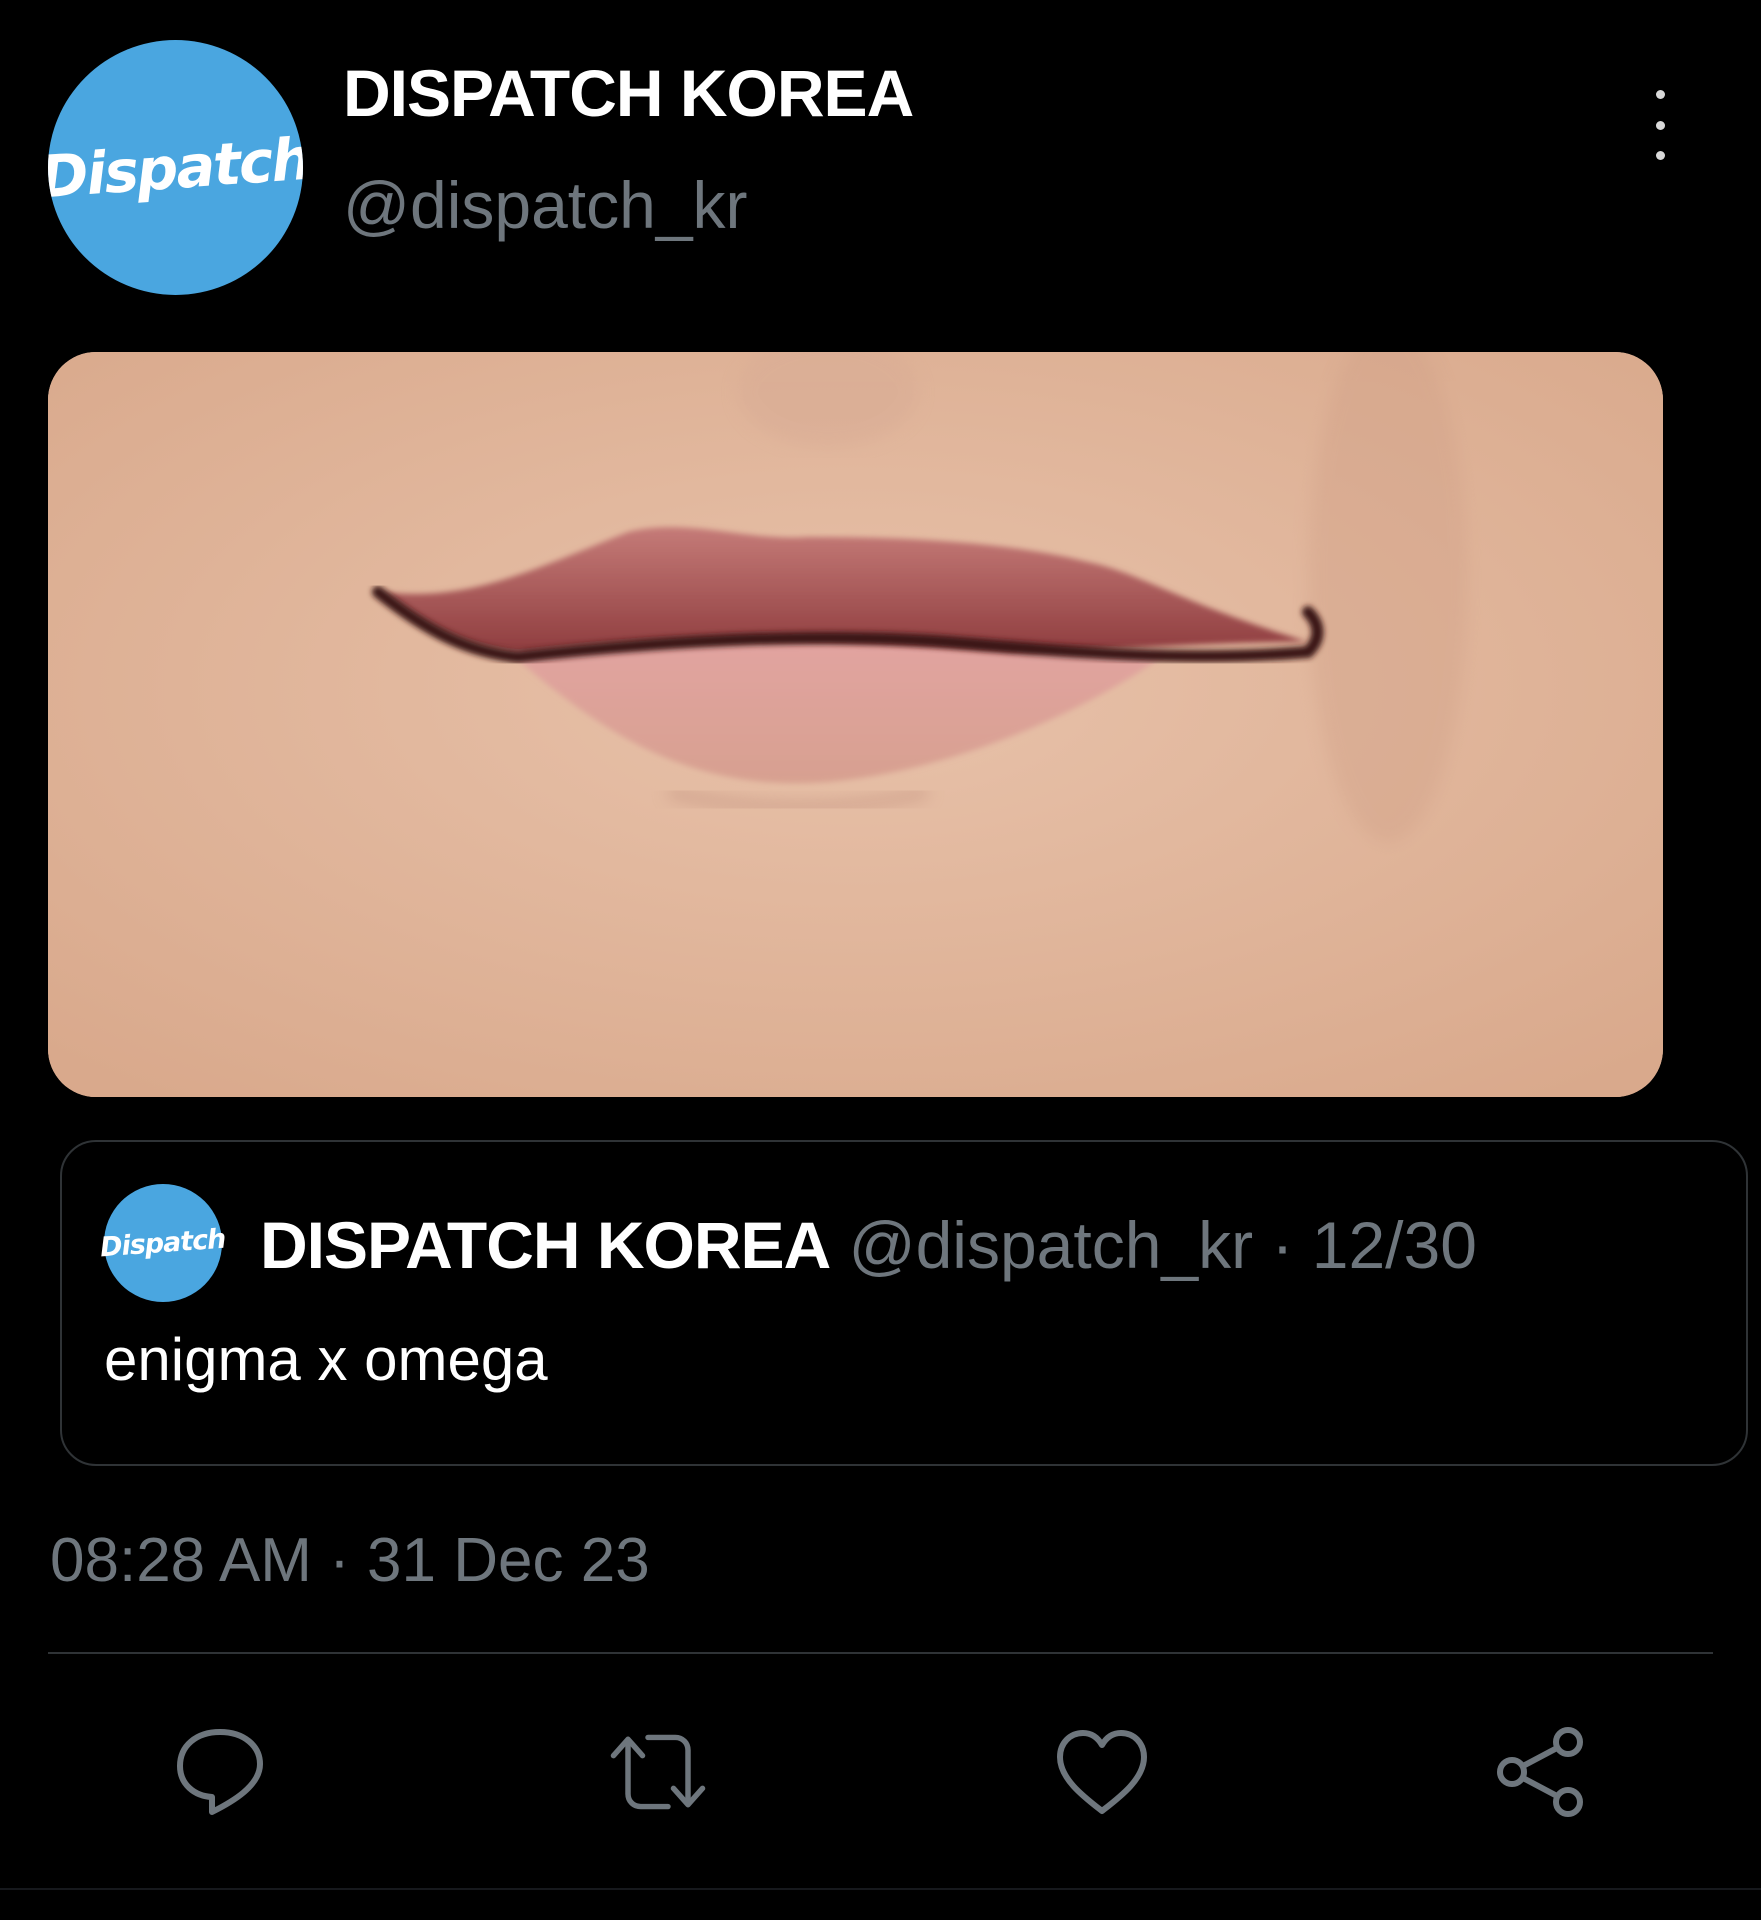 The height and width of the screenshot is (1920, 1761). What do you see at coordinates (880, 1889) in the screenshot?
I see `bottom-divider` at bounding box center [880, 1889].